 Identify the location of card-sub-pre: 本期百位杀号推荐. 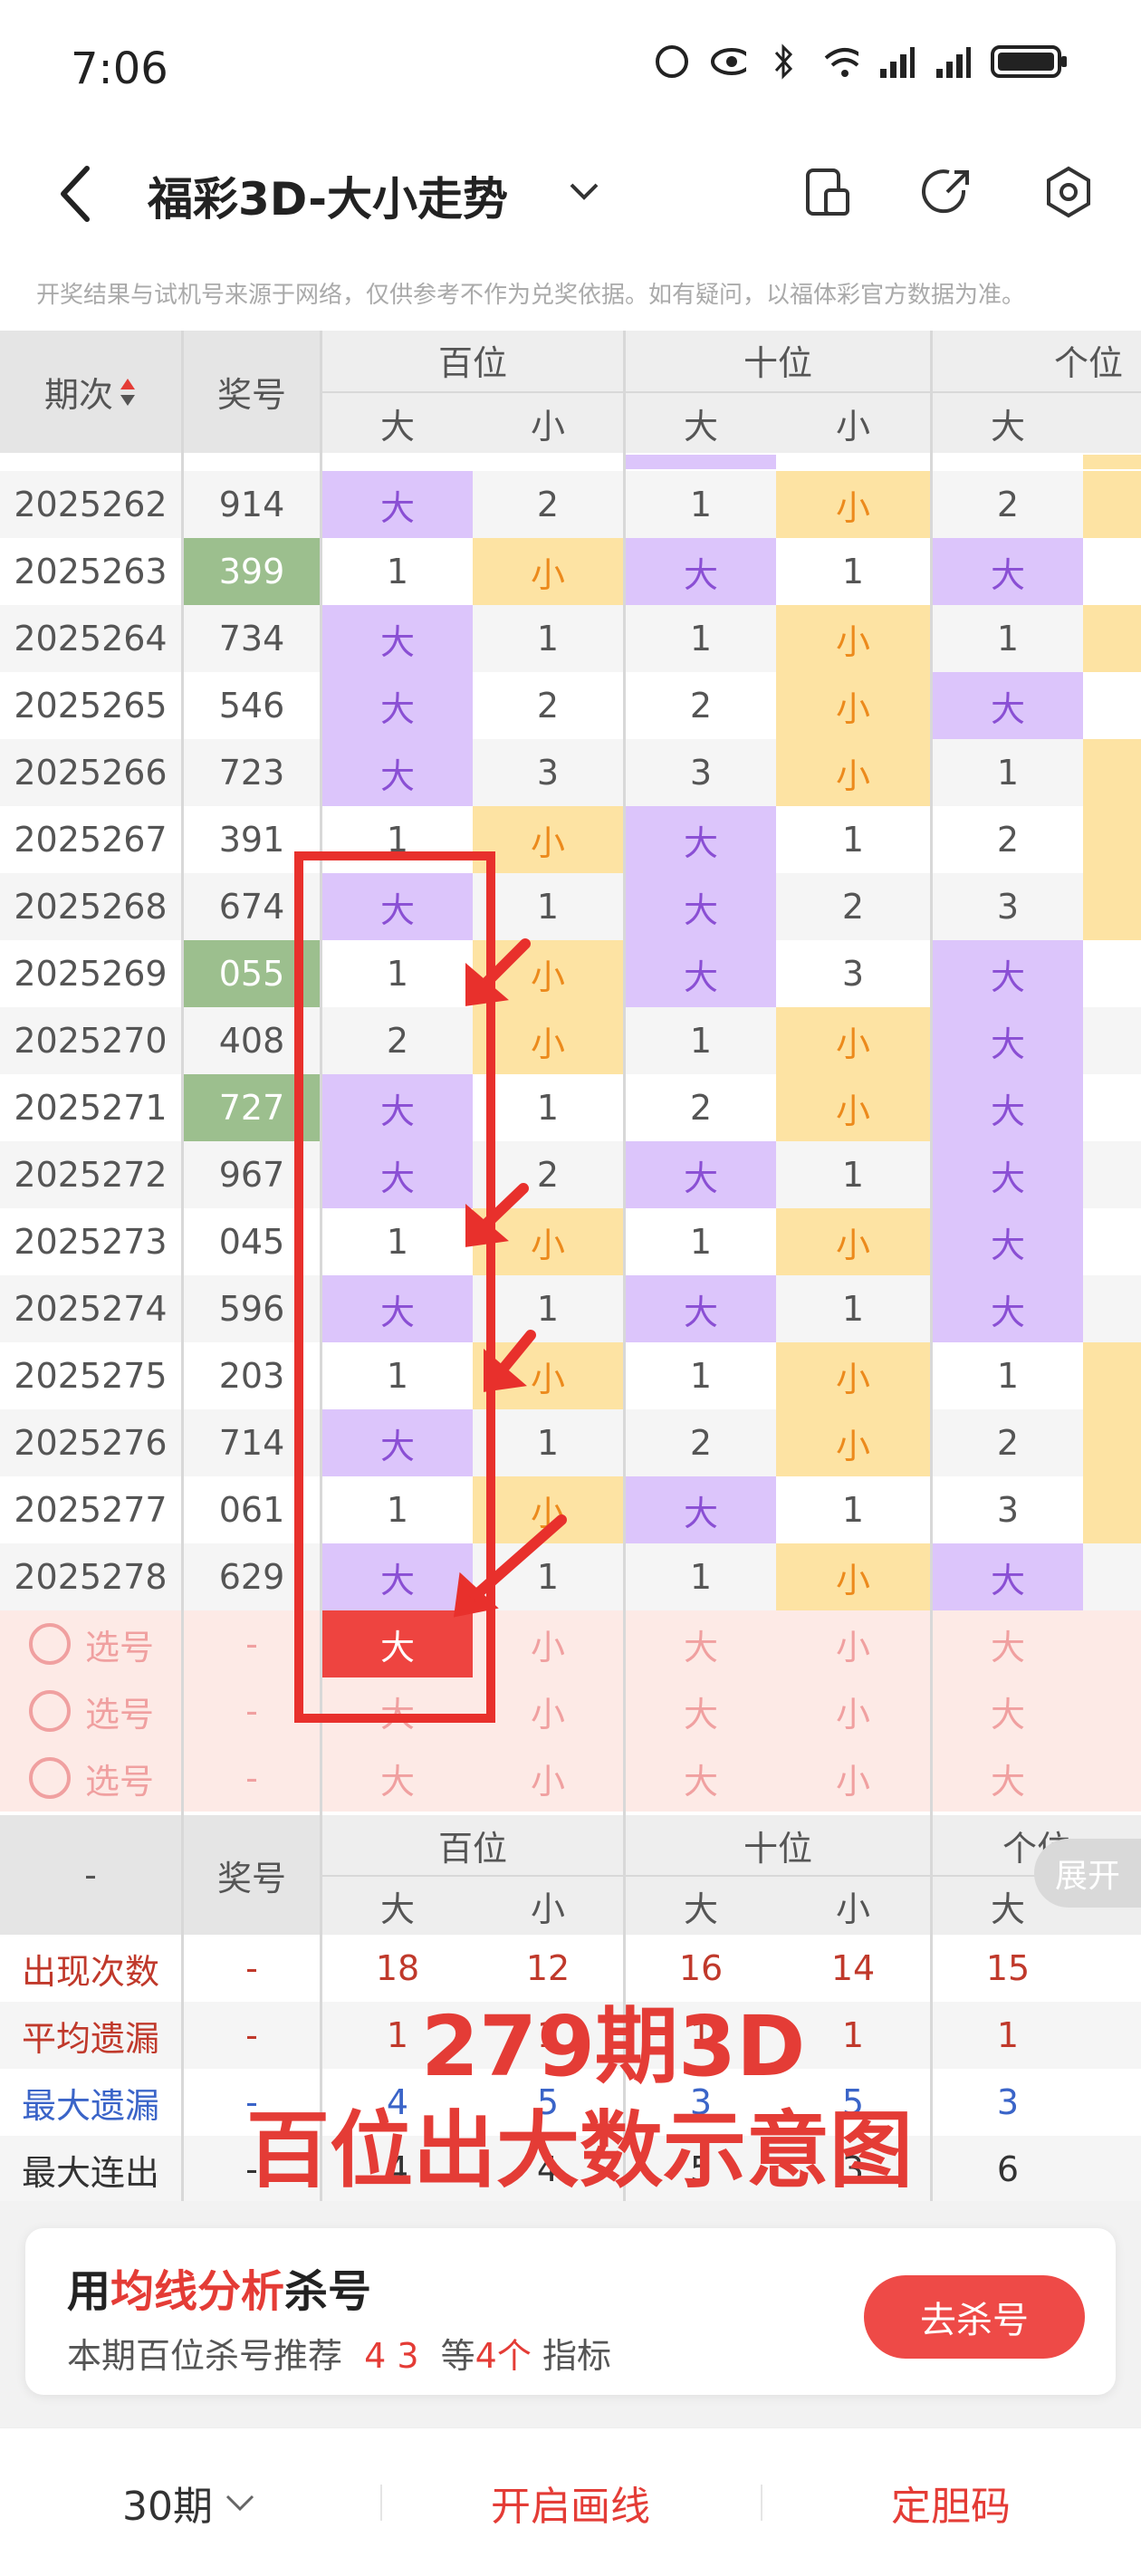
(205, 2356).